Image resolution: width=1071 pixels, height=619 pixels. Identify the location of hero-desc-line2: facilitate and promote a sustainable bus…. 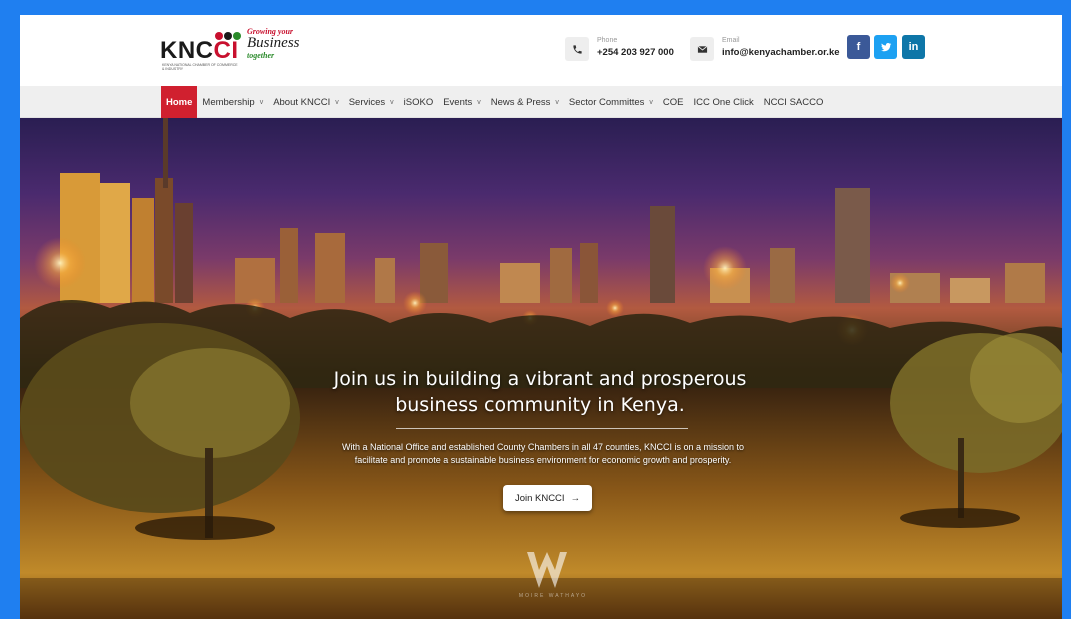
(543, 460).